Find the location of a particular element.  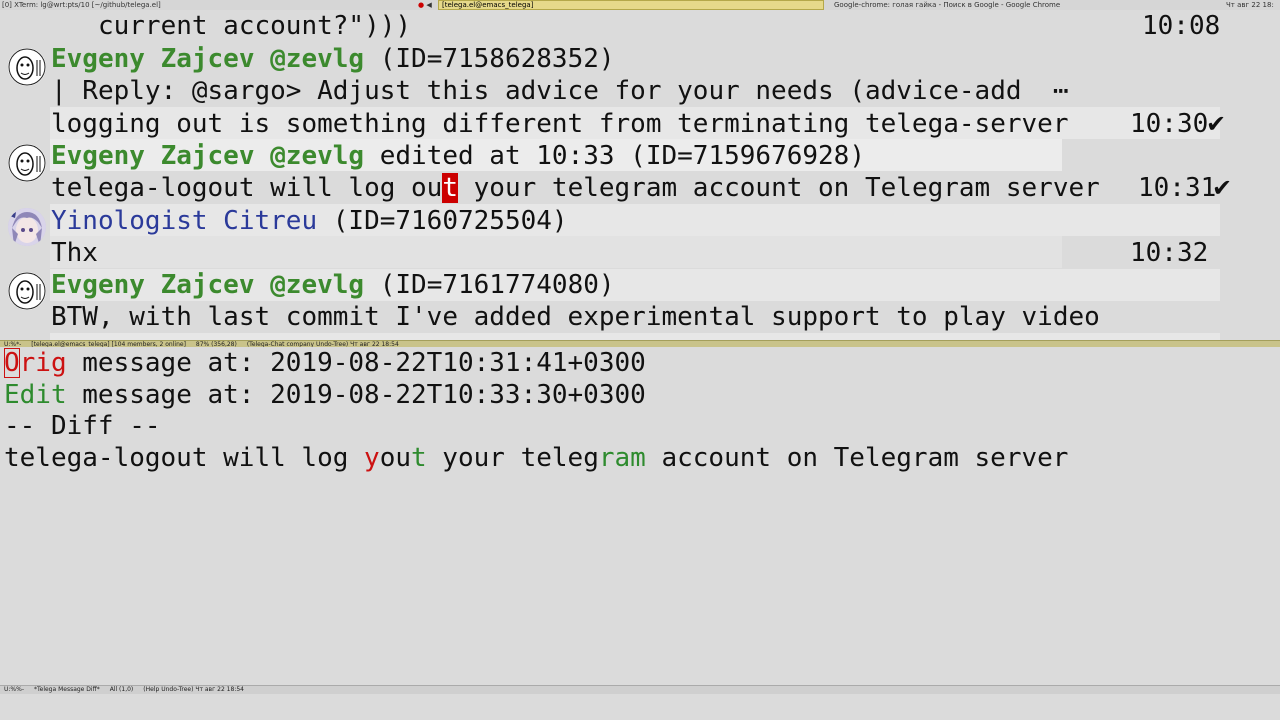

message-time: 10:32 is located at coordinates (1169, 253).